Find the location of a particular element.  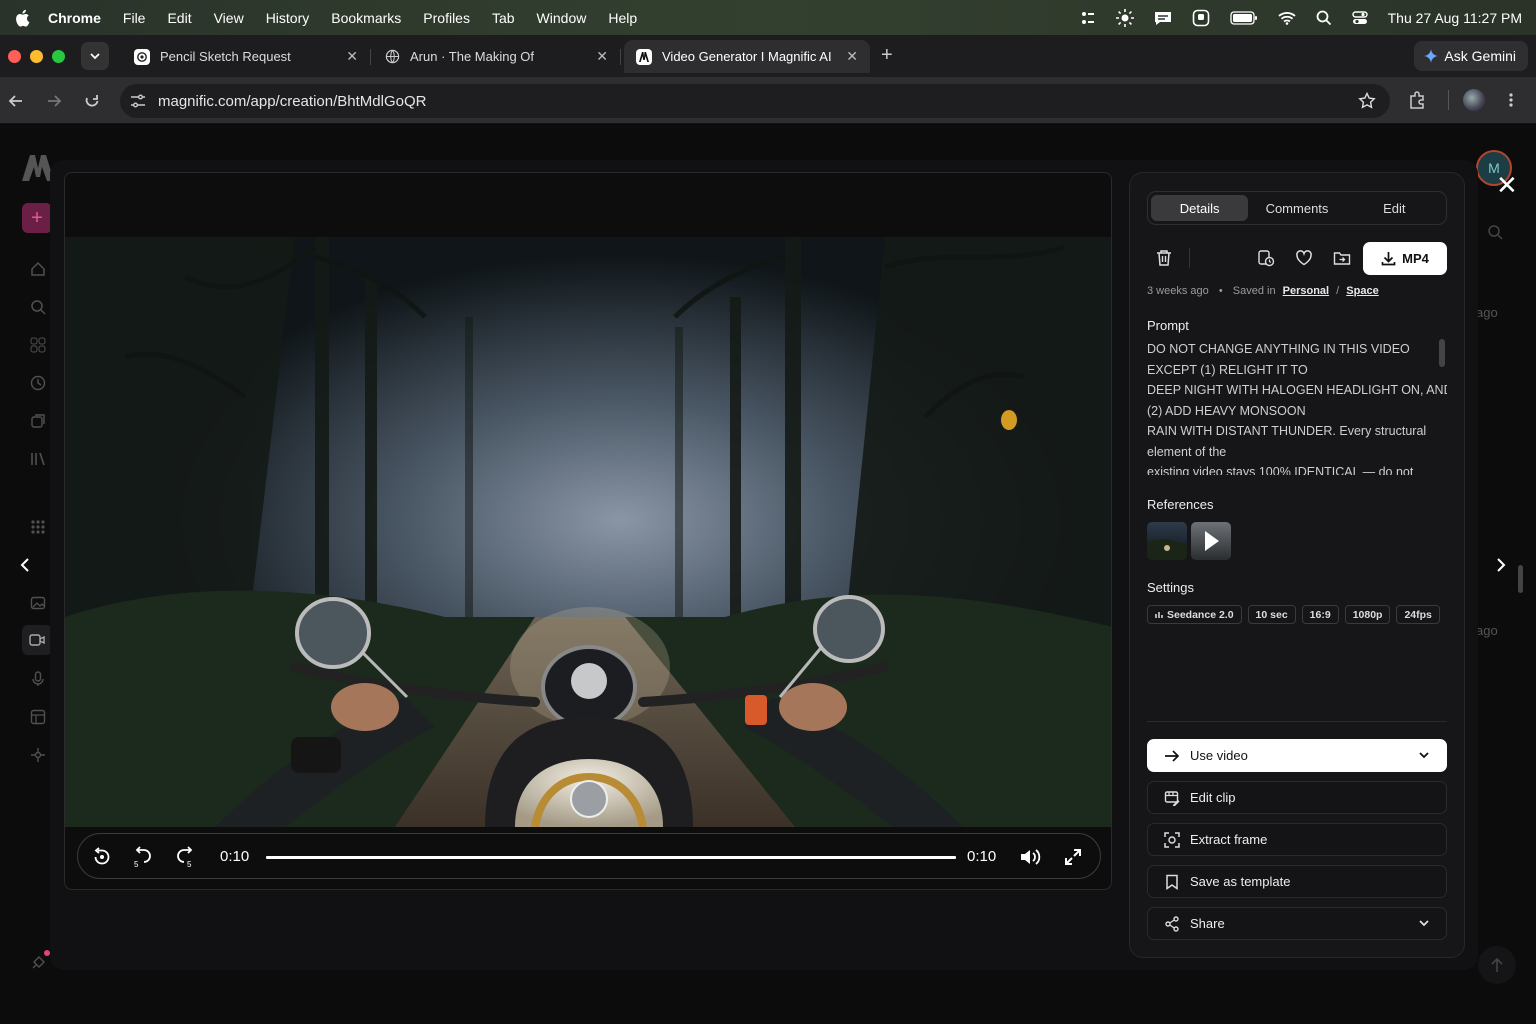

toolbar-divider is located at coordinates (1189, 258).